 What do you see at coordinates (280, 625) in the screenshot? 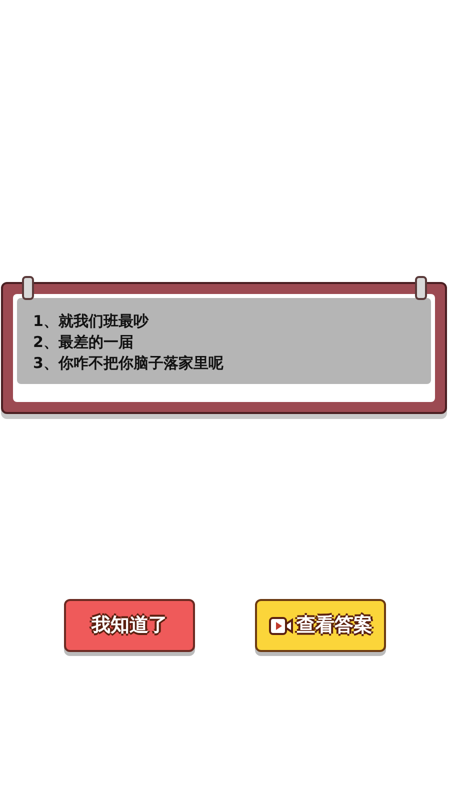
I see `video-camera-icon` at bounding box center [280, 625].